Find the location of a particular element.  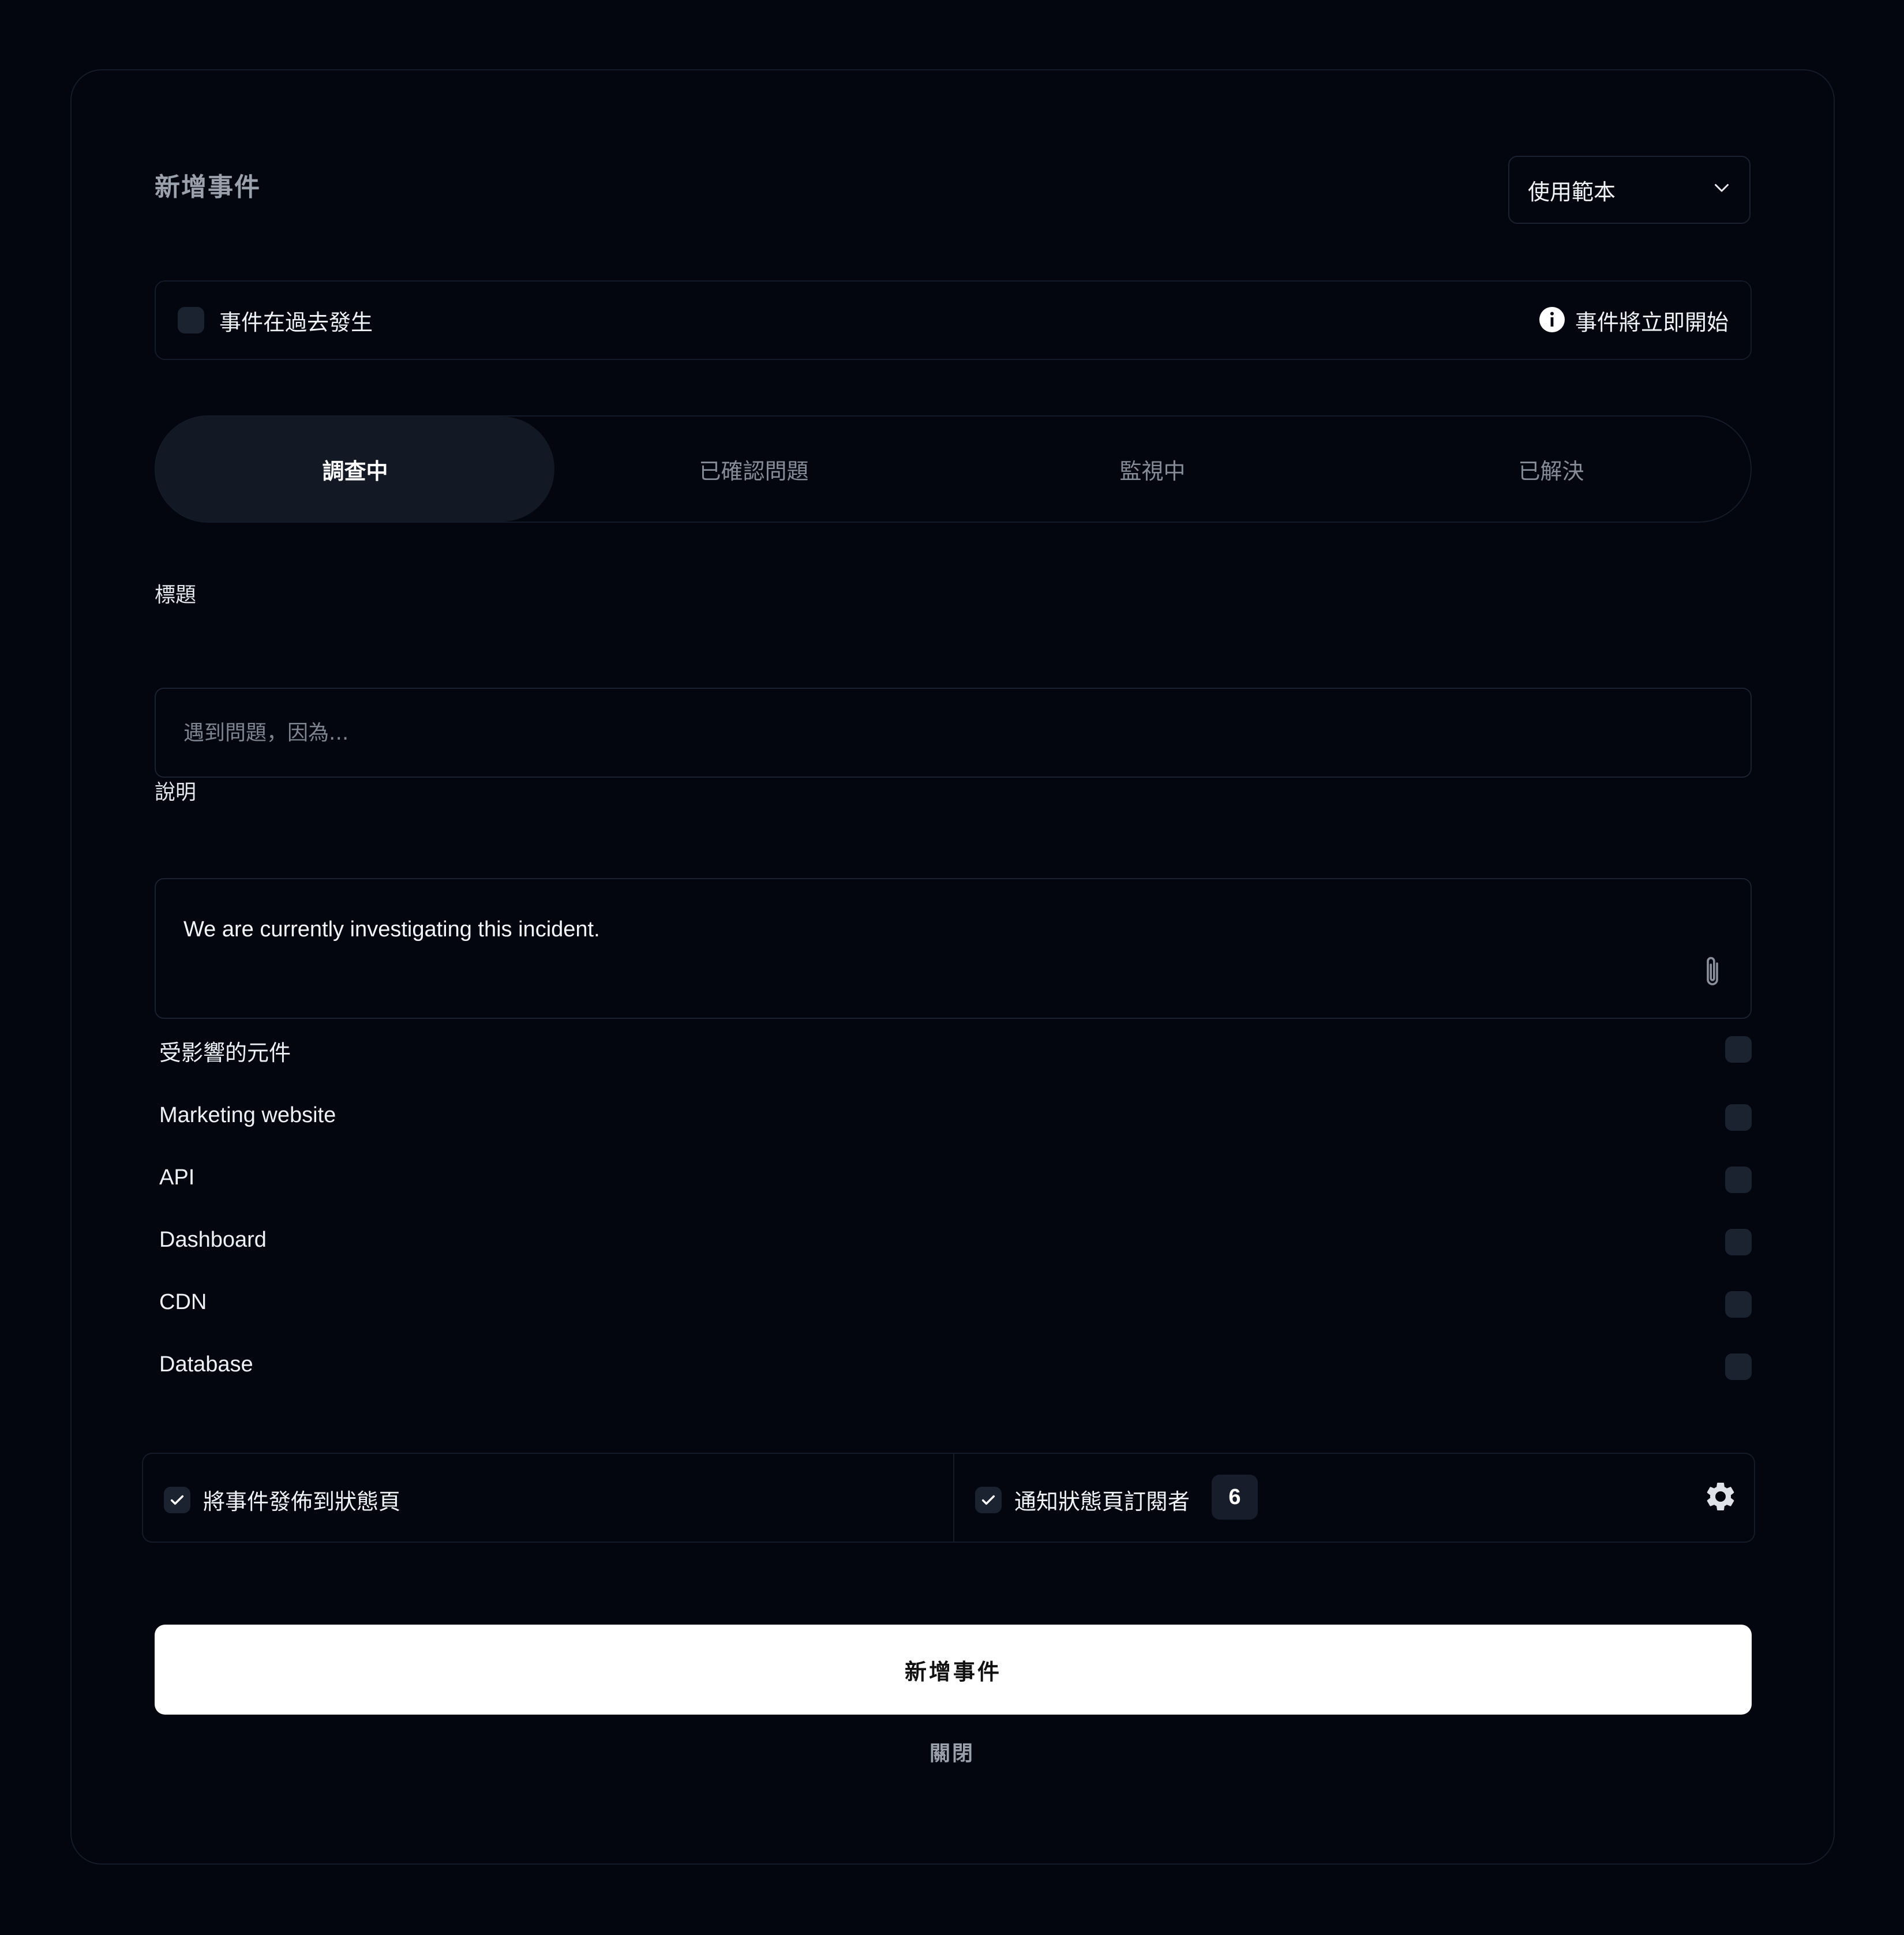

component-label-dashboard: Dashboard is located at coordinates (213, 1240).